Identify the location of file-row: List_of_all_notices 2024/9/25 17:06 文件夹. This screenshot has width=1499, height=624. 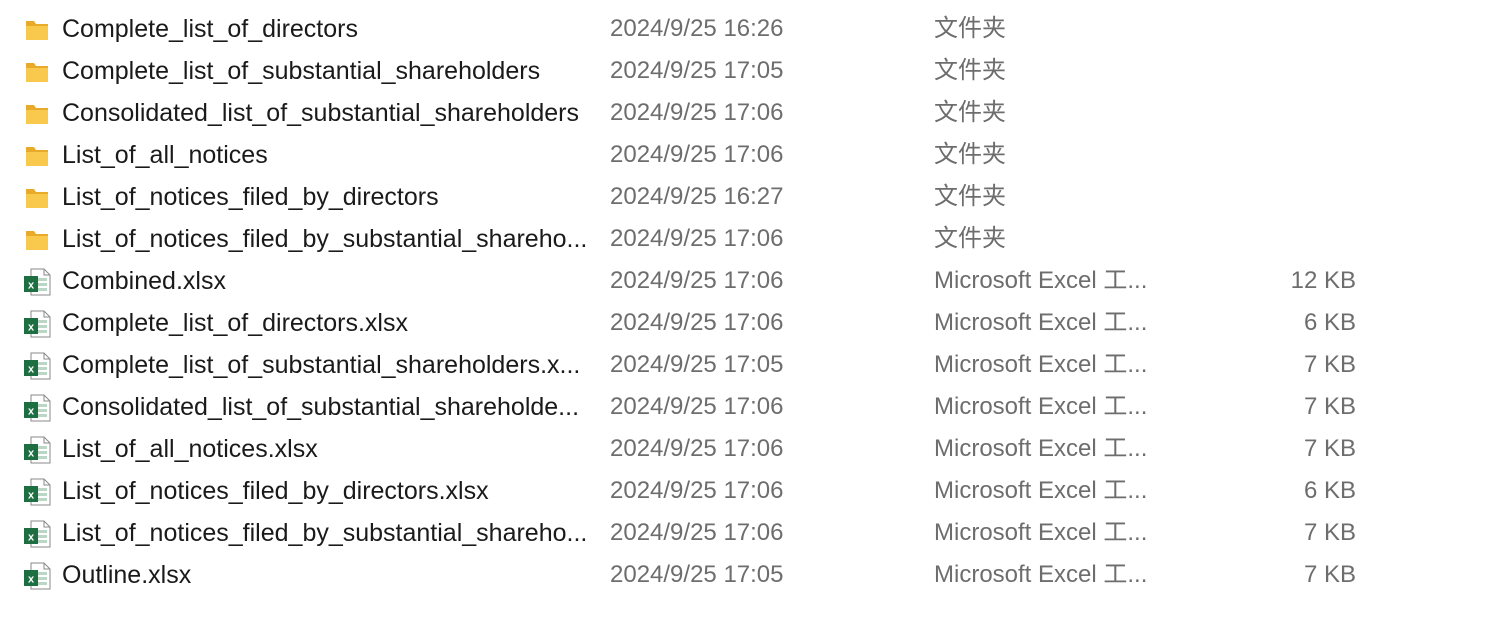
(749, 155).